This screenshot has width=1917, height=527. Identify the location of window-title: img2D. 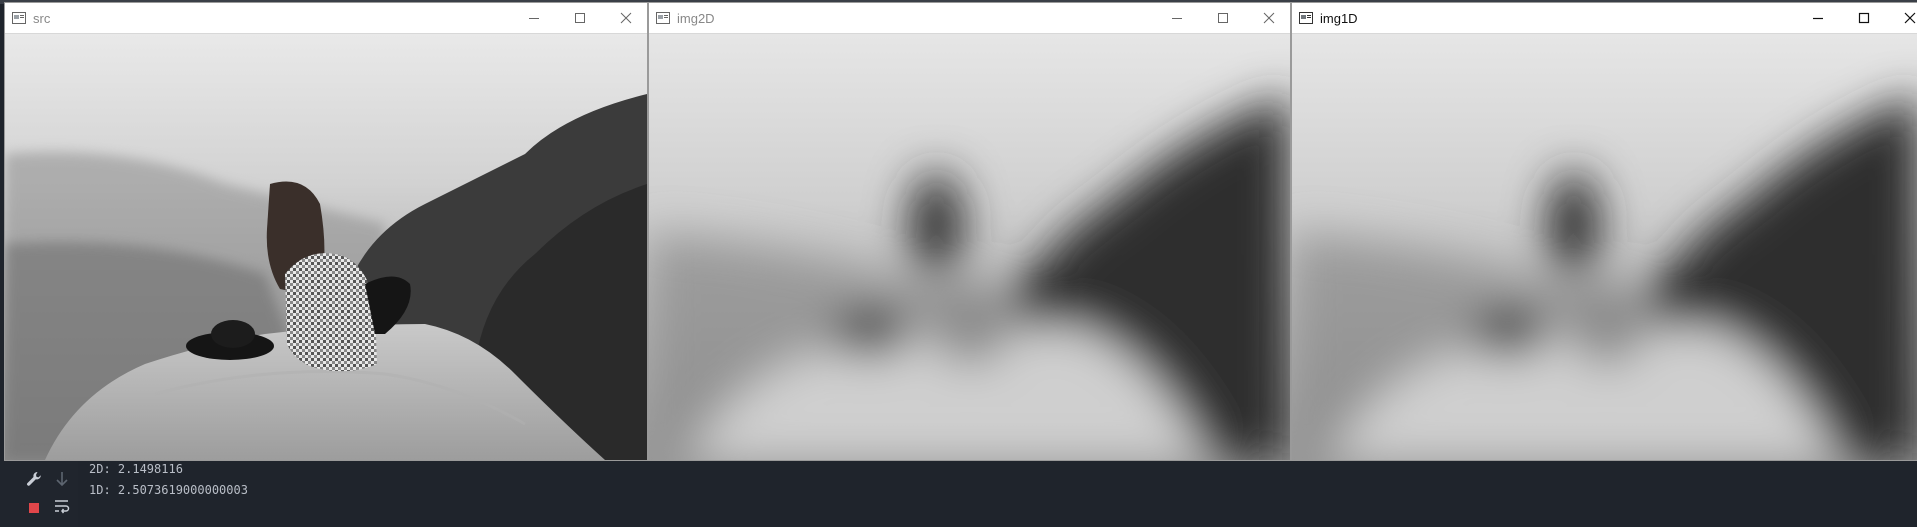
(696, 18).